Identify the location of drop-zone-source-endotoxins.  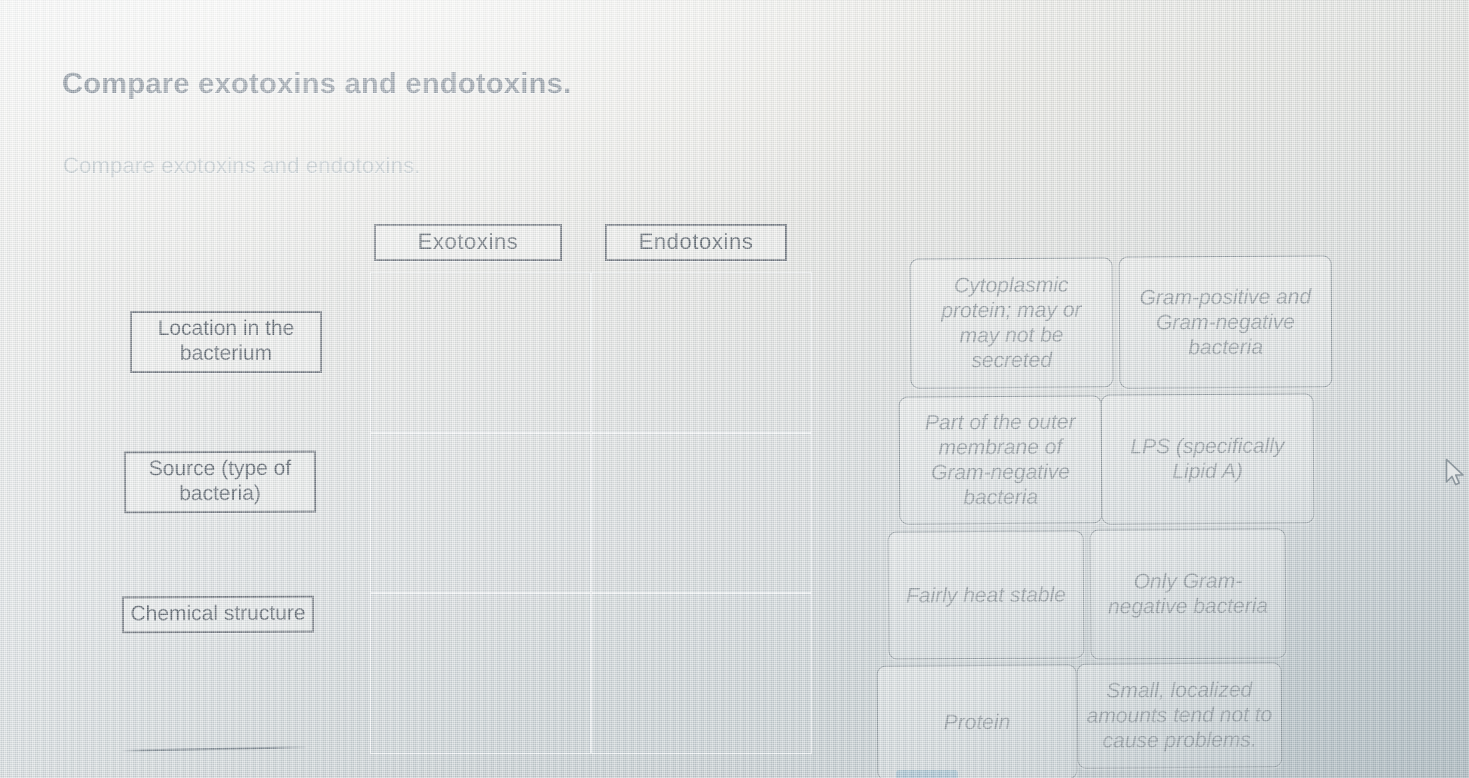
(701, 513).